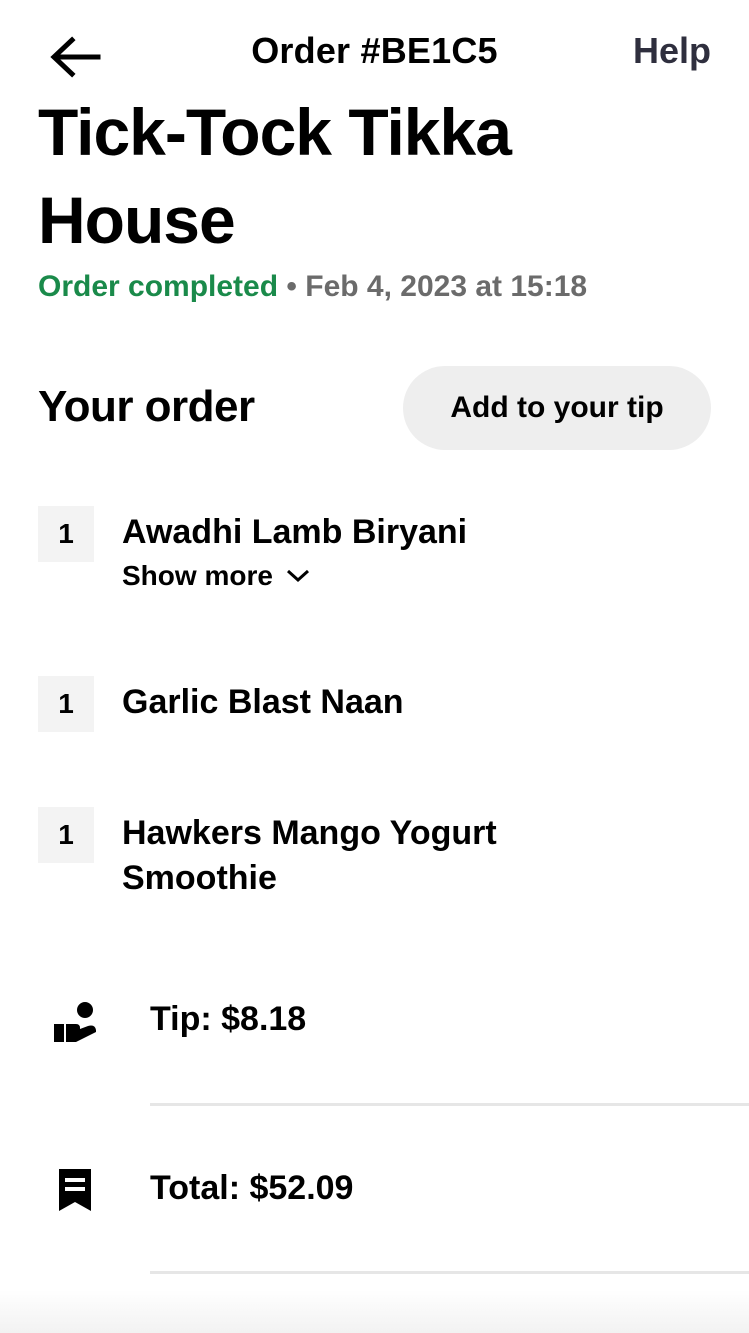  What do you see at coordinates (252, 1188) in the screenshot?
I see `total-amount: Total: $52.09` at bounding box center [252, 1188].